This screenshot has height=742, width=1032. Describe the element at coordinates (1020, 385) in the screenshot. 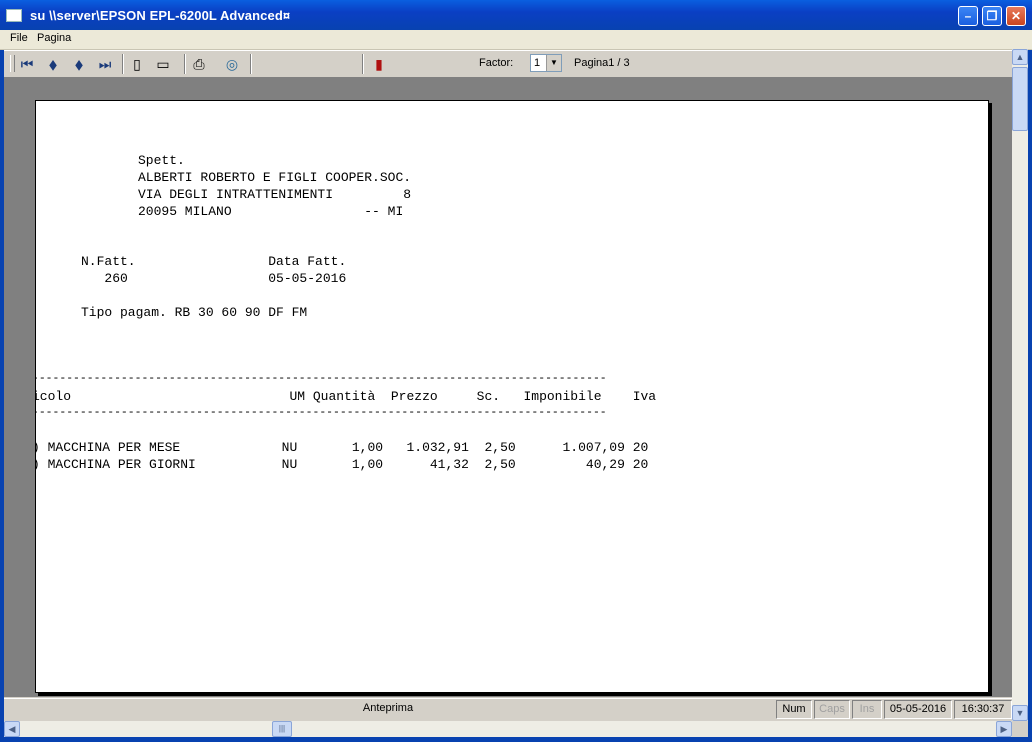

I see `vertical-scrollbar: ▲ ▼` at that location.